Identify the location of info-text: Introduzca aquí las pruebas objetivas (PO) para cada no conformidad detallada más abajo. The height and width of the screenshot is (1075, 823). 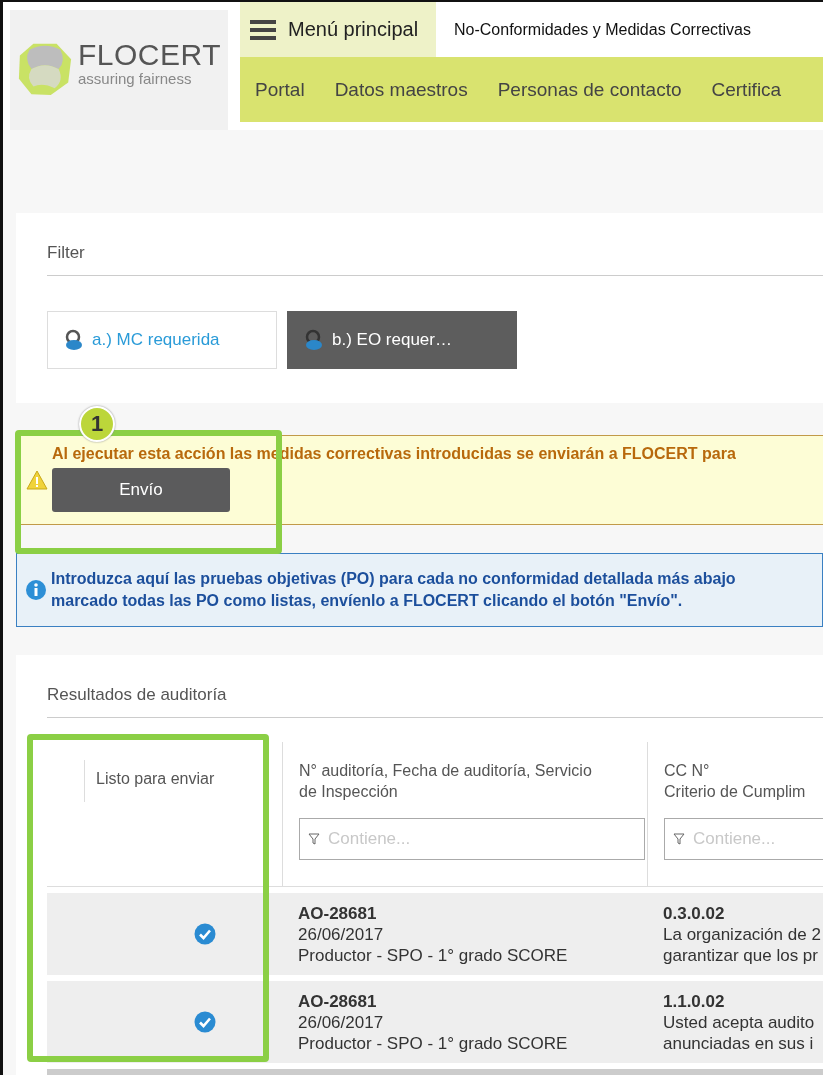
(393, 579).